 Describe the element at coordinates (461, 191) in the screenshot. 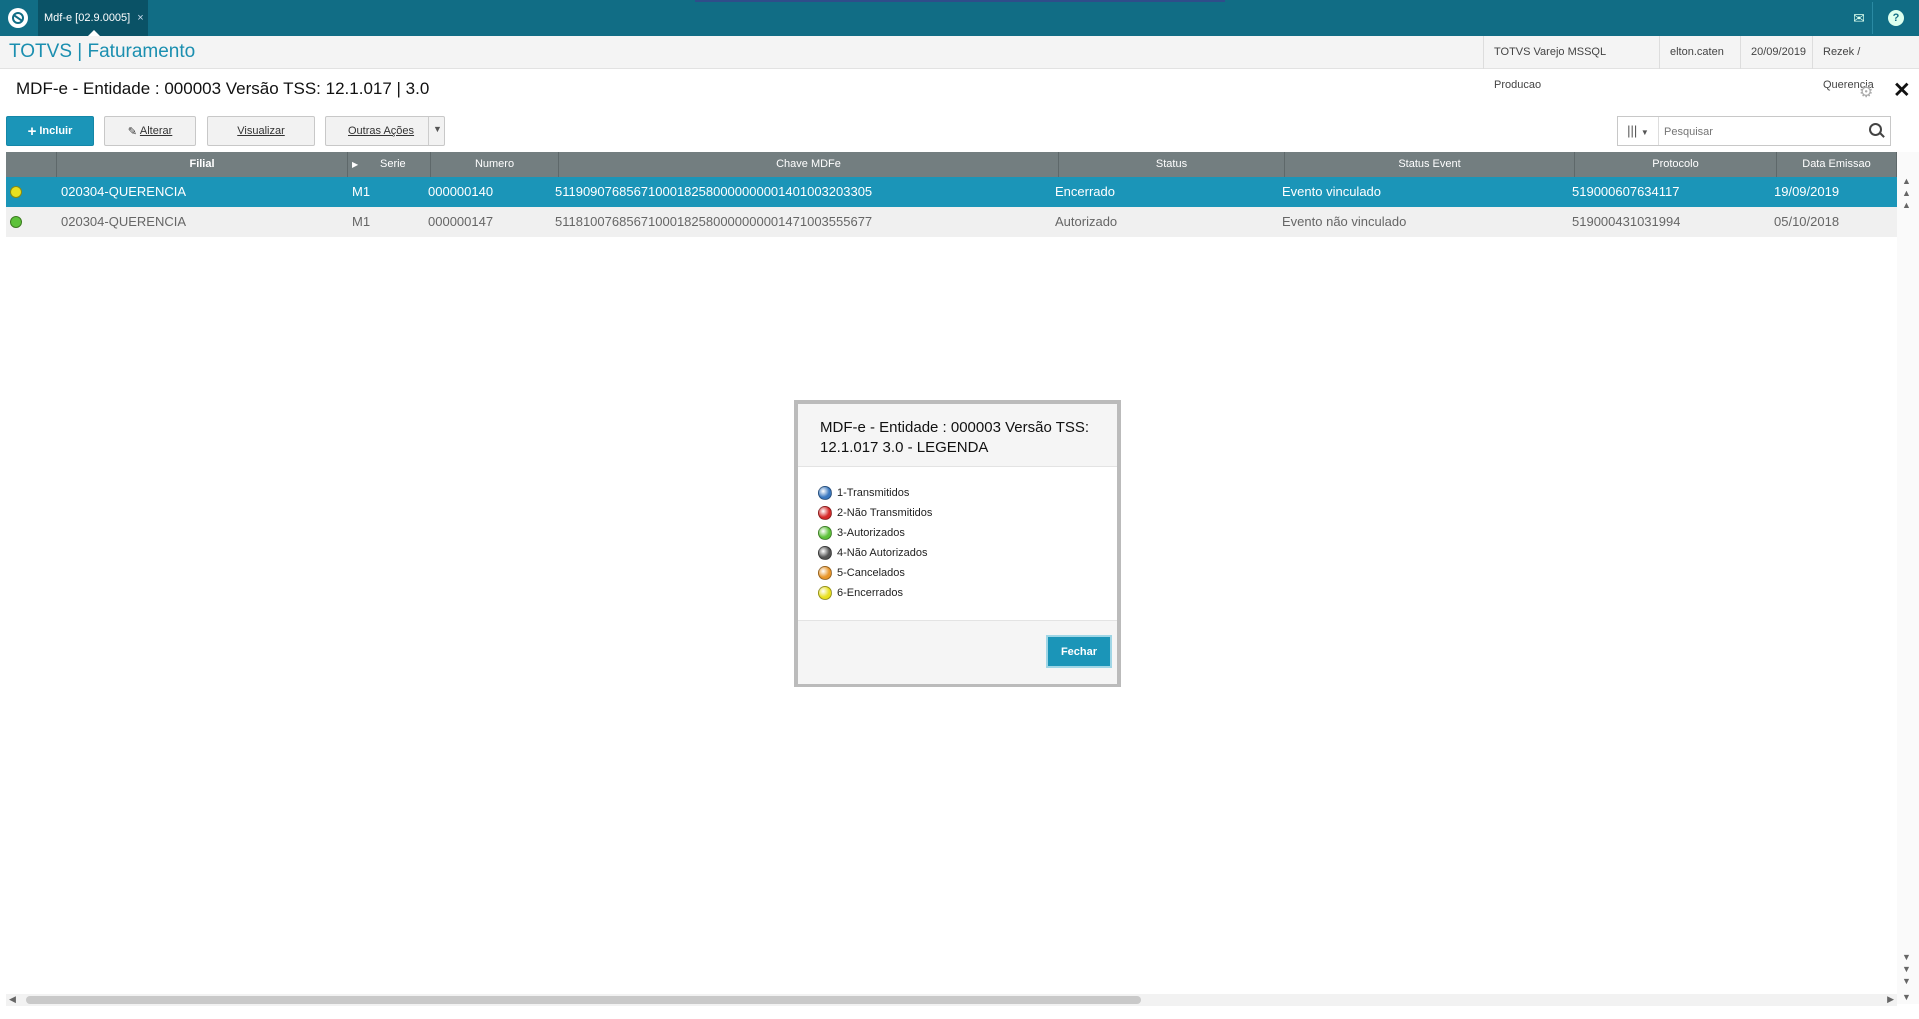

I see `cell-numero: 000000140` at that location.